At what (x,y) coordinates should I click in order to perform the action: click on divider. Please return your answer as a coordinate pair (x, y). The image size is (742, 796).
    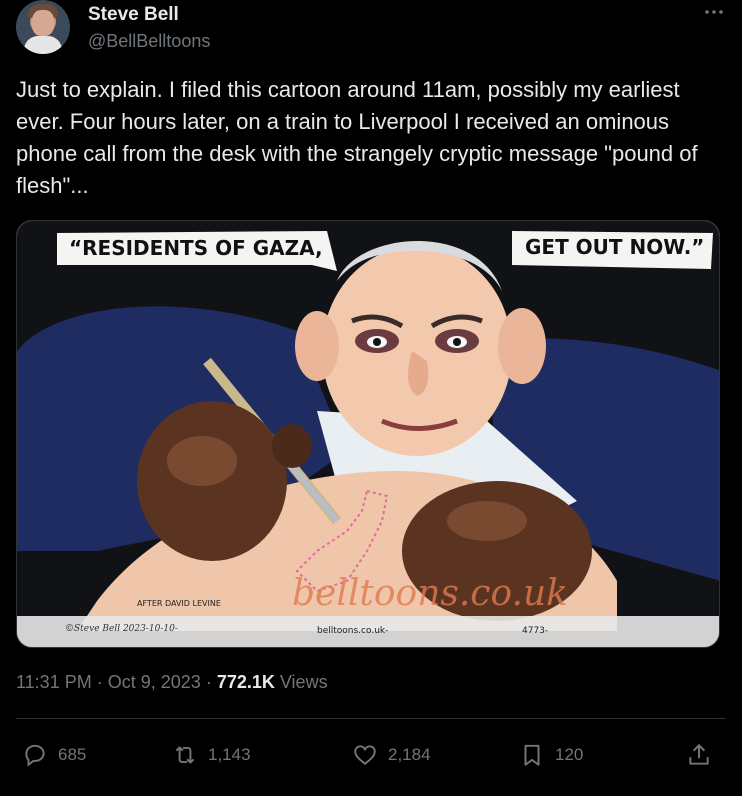
    Looking at the image, I should click on (371, 718).